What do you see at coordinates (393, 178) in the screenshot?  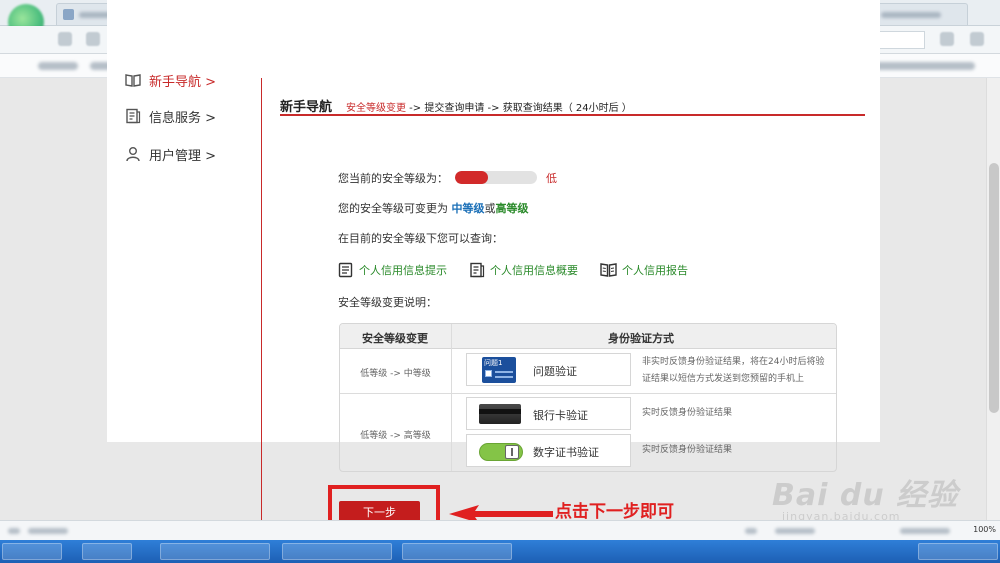 I see `current-level-label: 您当前的安全等级为：` at bounding box center [393, 178].